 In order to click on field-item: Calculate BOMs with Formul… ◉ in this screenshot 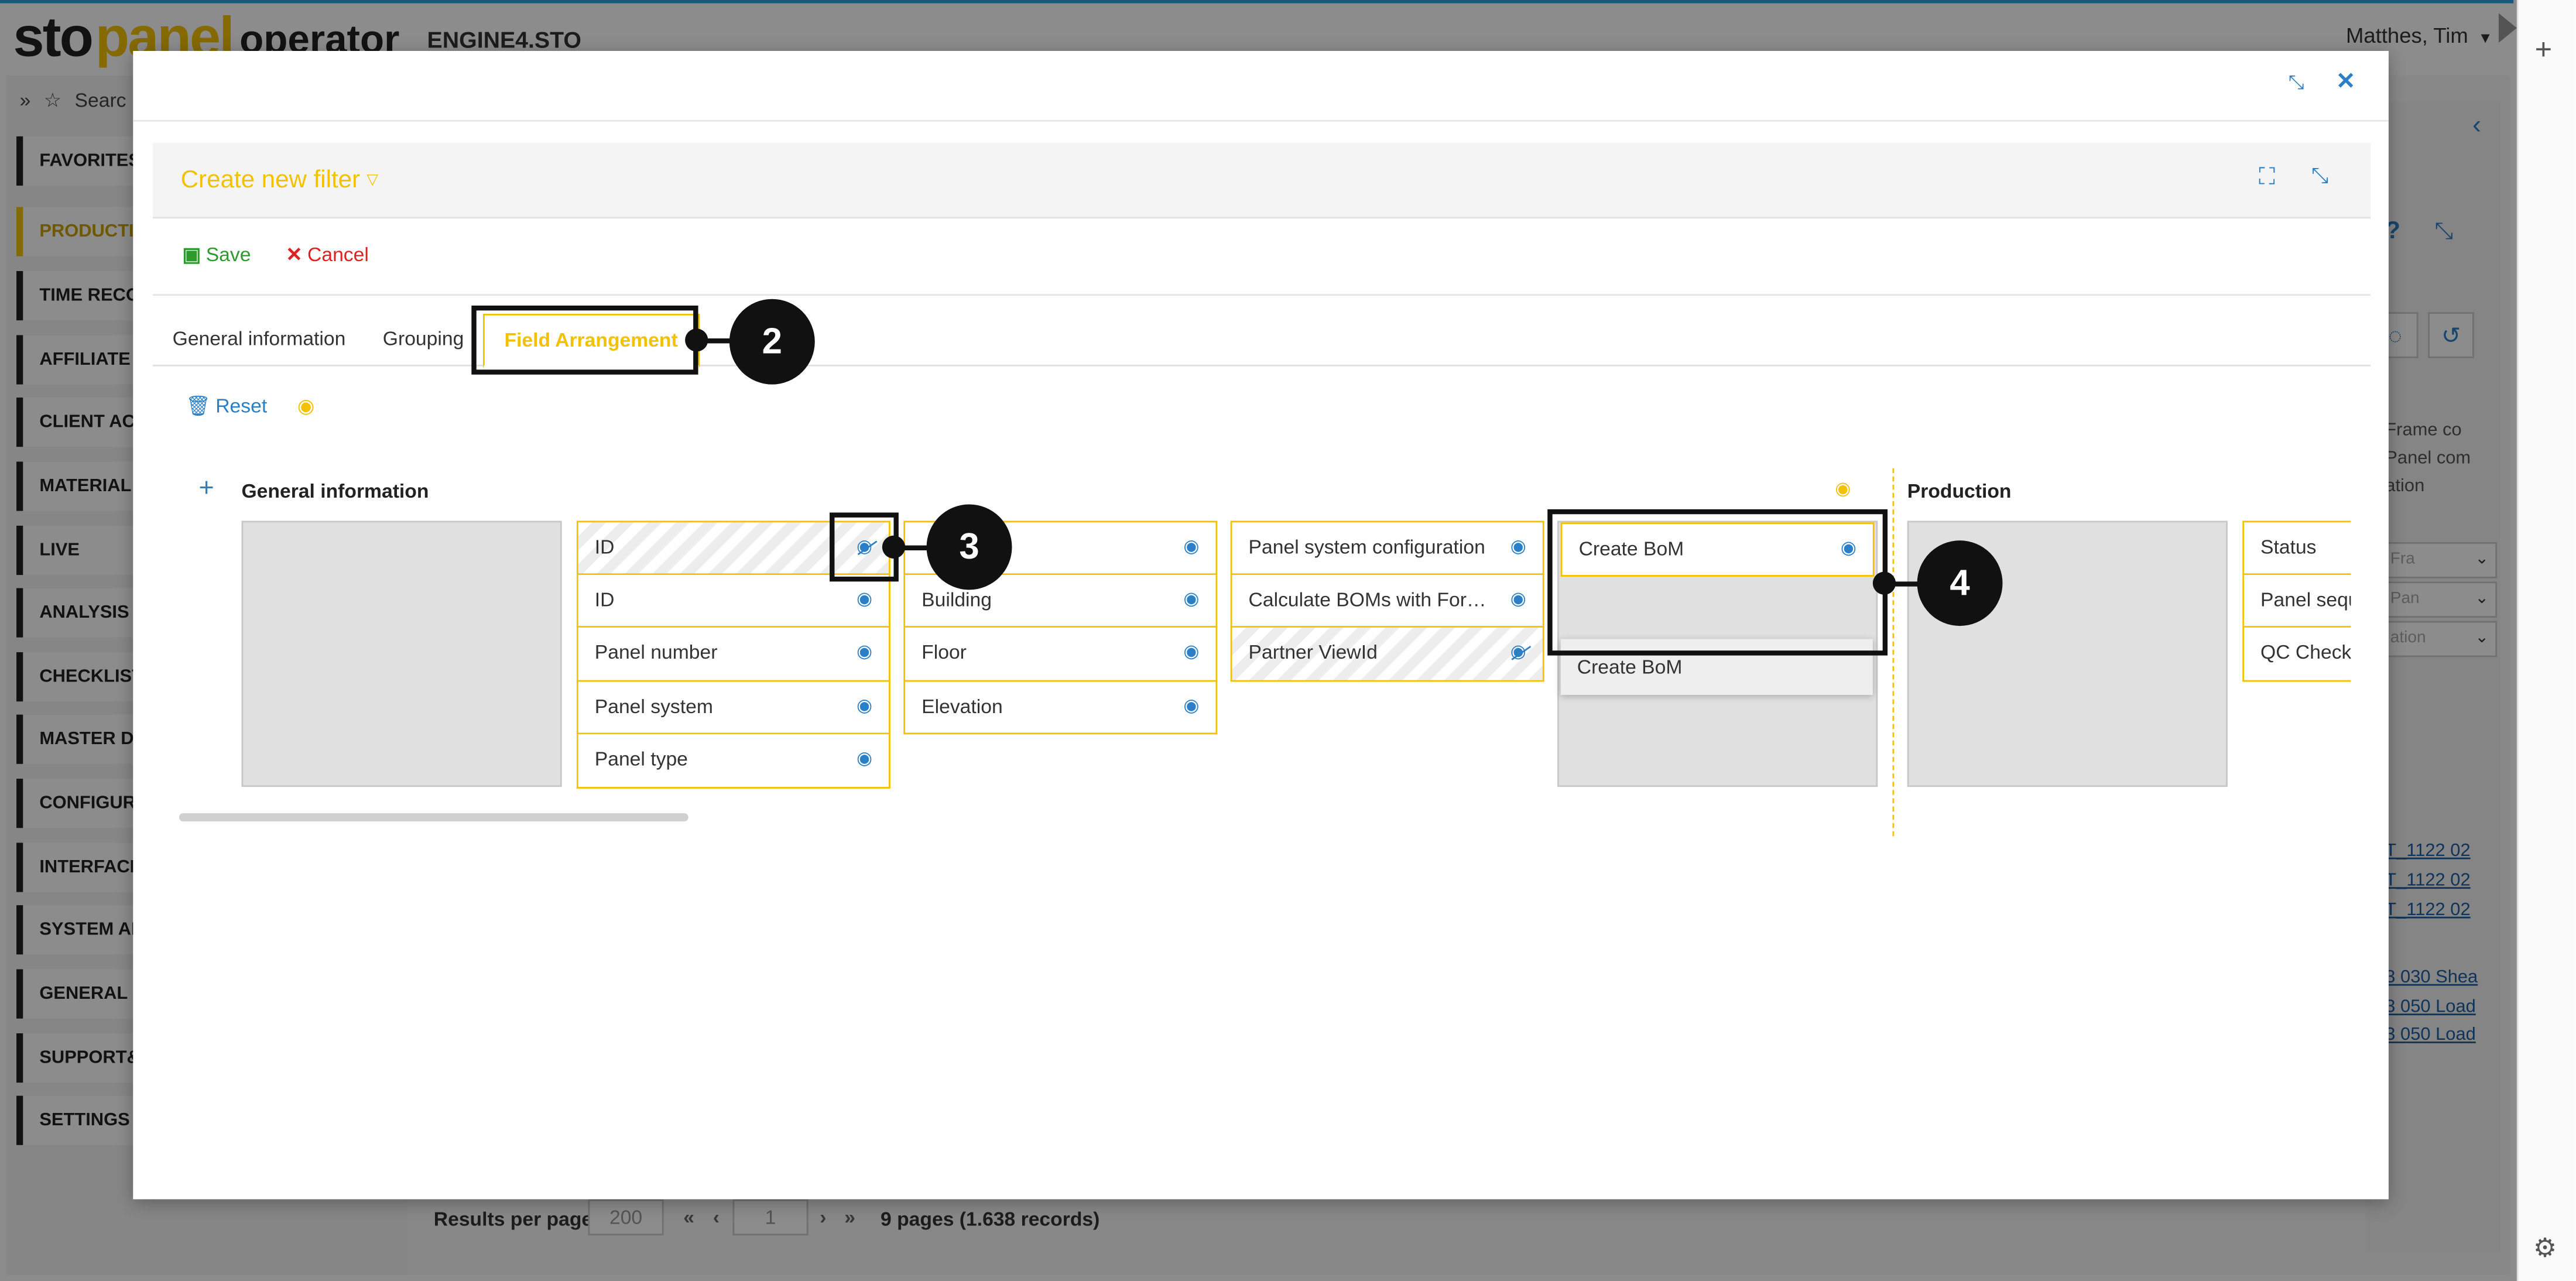, I will do `click(1387, 601)`.